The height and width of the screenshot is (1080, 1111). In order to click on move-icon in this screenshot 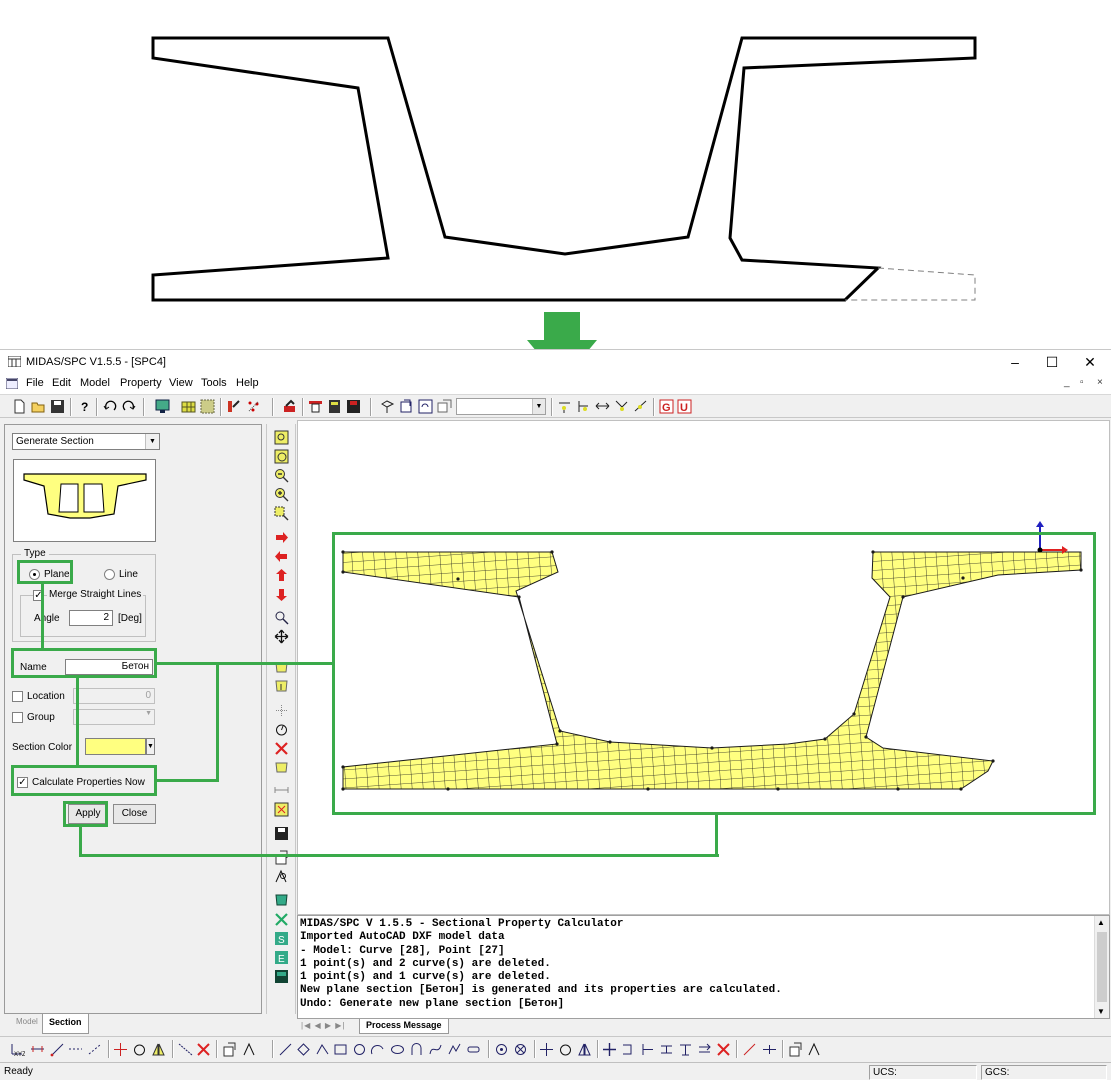, I will do `click(602, 406)`.